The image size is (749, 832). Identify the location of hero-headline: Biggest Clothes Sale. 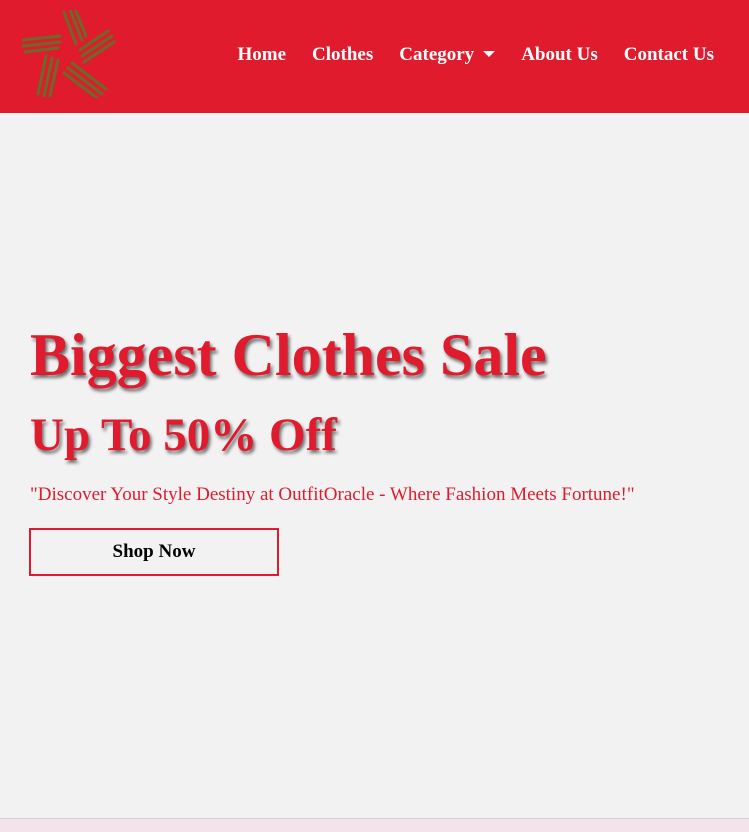
(288, 355).